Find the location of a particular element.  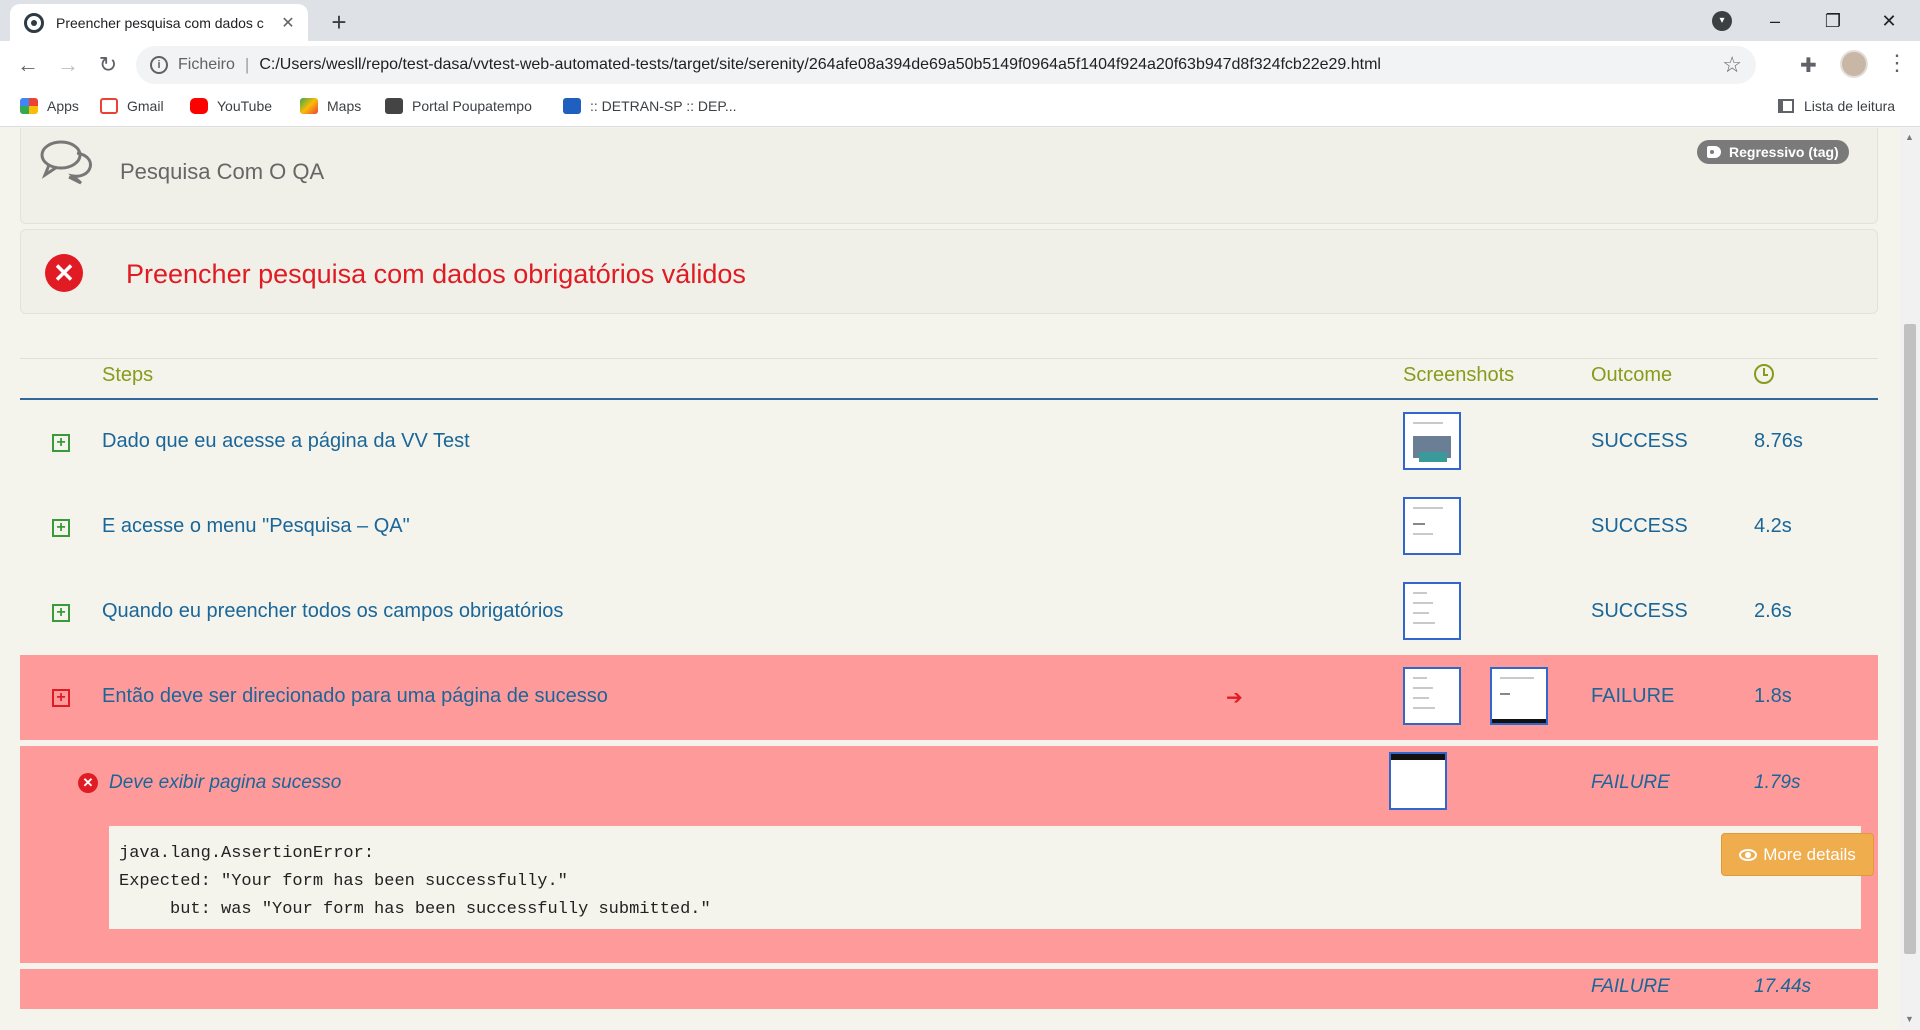

steps-table-header: Steps Screenshots Outcome is located at coordinates (949, 379).